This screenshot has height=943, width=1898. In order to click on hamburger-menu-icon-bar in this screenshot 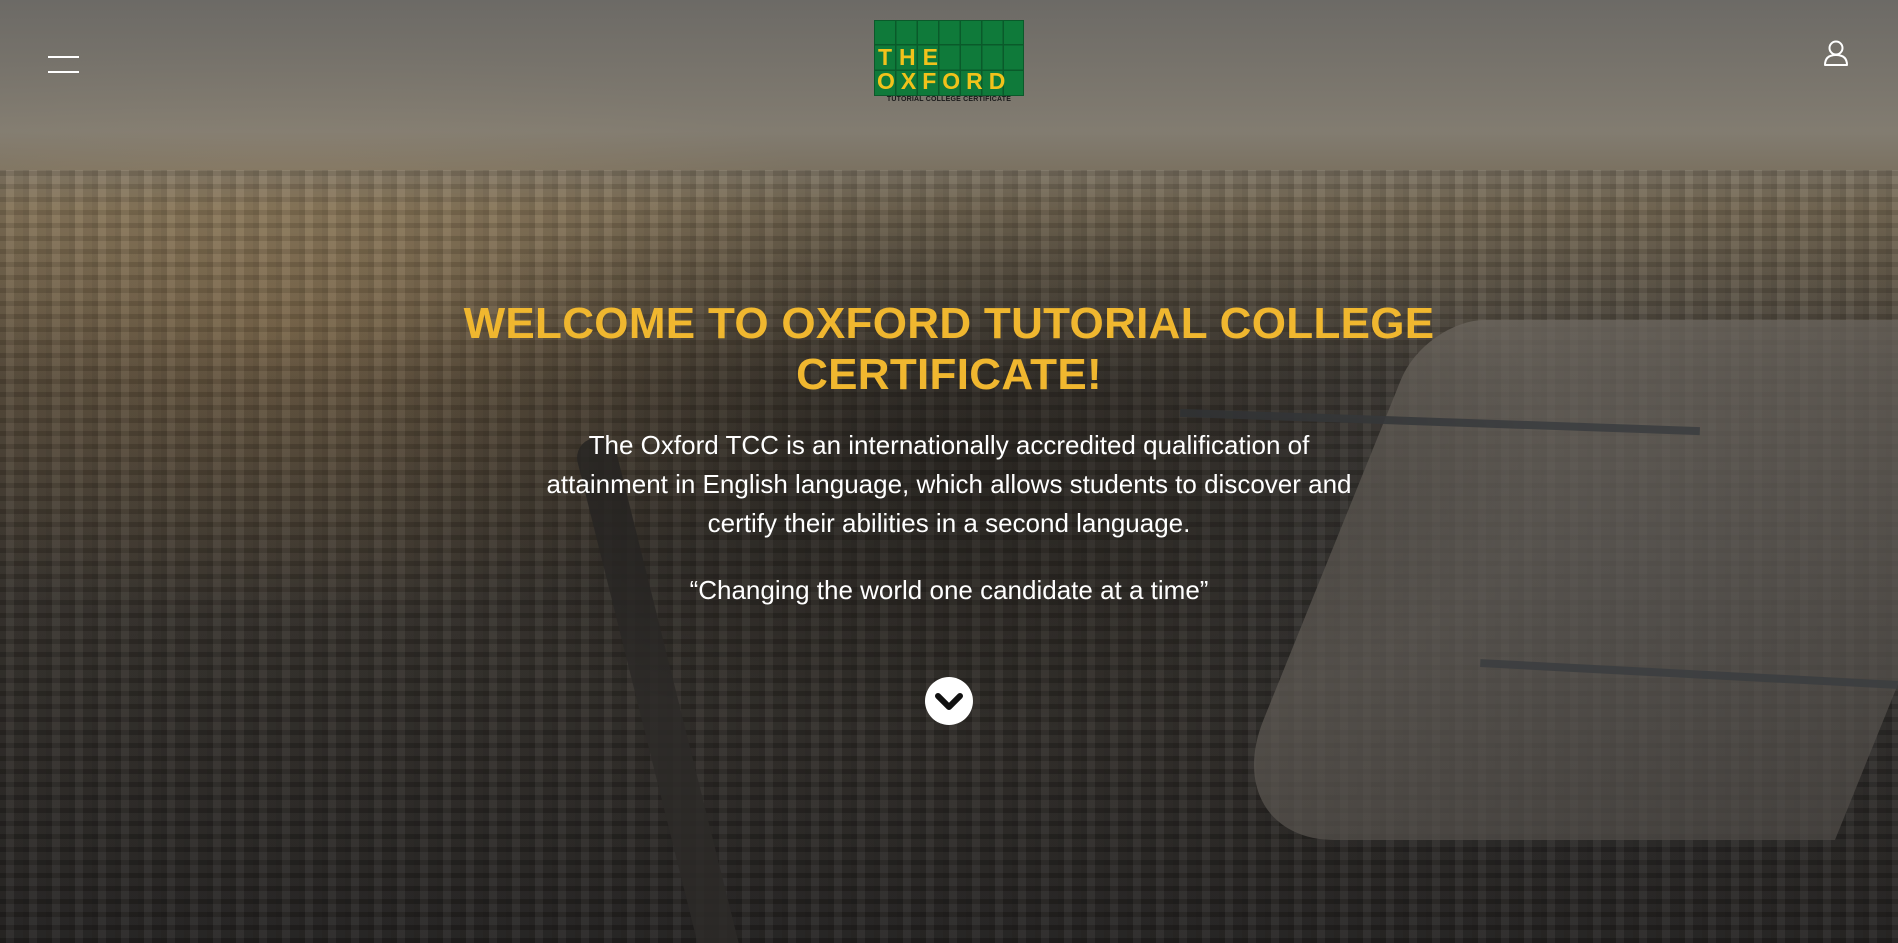, I will do `click(63, 72)`.